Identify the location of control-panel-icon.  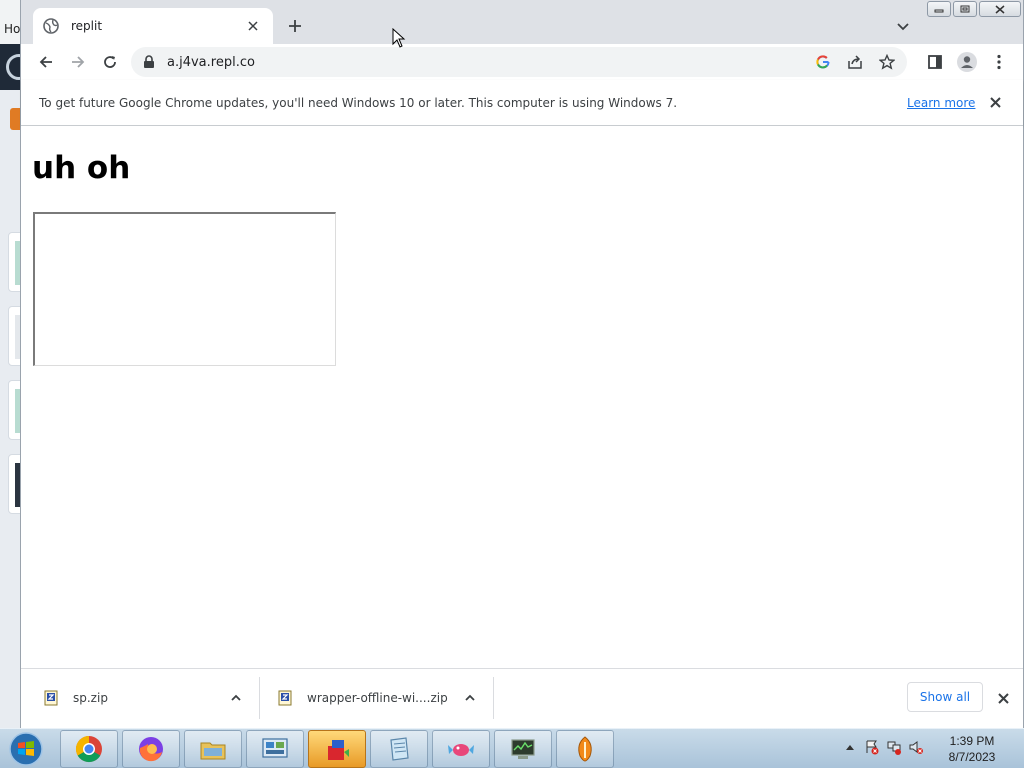
(275, 748).